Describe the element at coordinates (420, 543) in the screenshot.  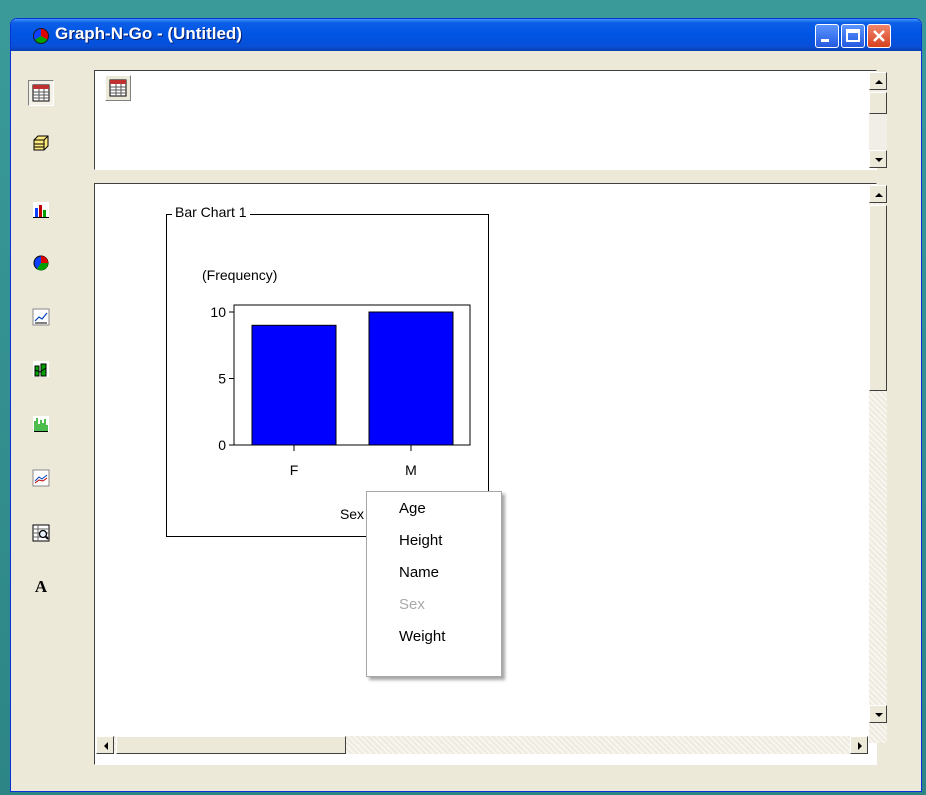
I see `menu-item-height: Height` at that location.